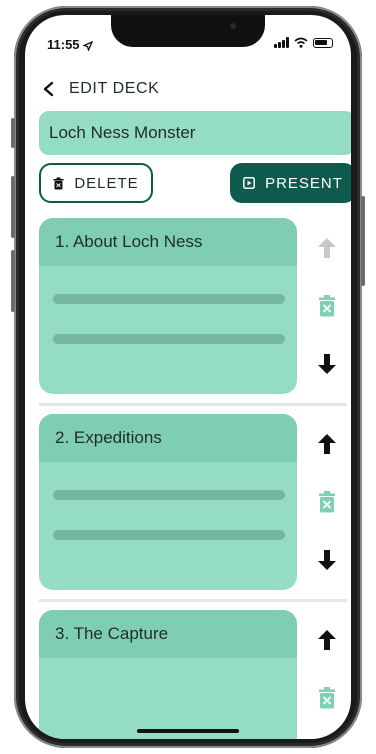 This screenshot has width=376, height=754. What do you see at coordinates (168, 674) in the screenshot?
I see `slide-card: 3. The Capture` at bounding box center [168, 674].